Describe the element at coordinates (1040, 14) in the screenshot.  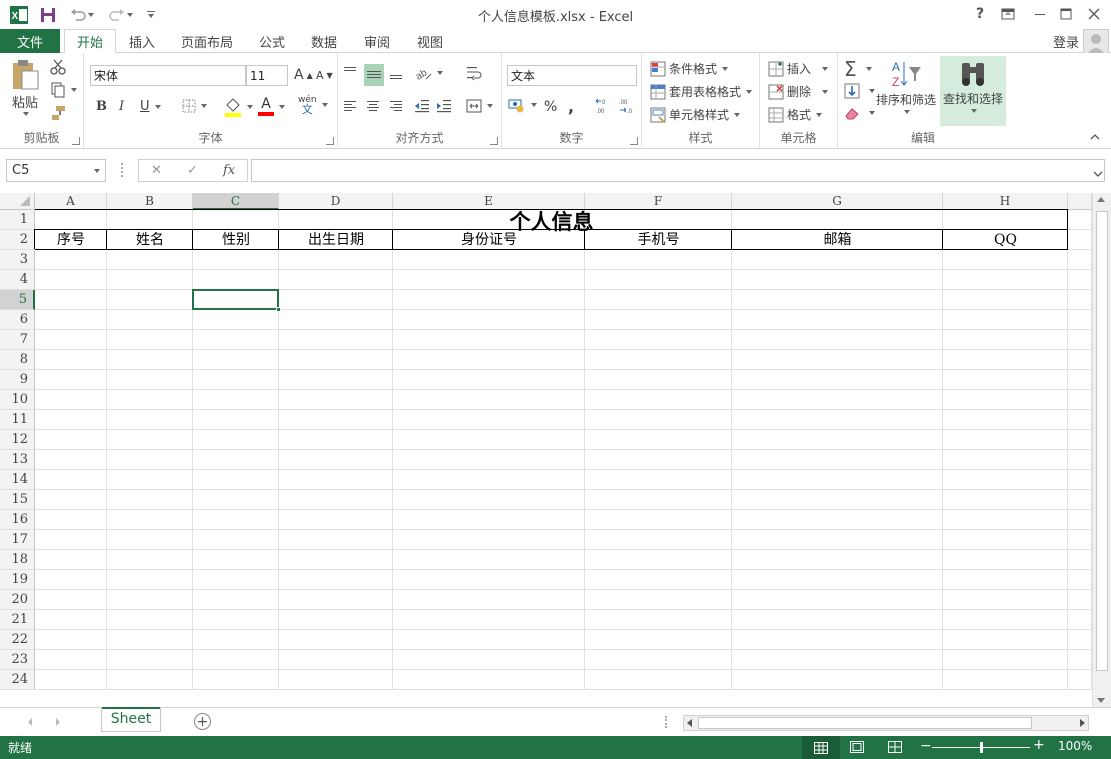
I see `minimize-icon` at that location.